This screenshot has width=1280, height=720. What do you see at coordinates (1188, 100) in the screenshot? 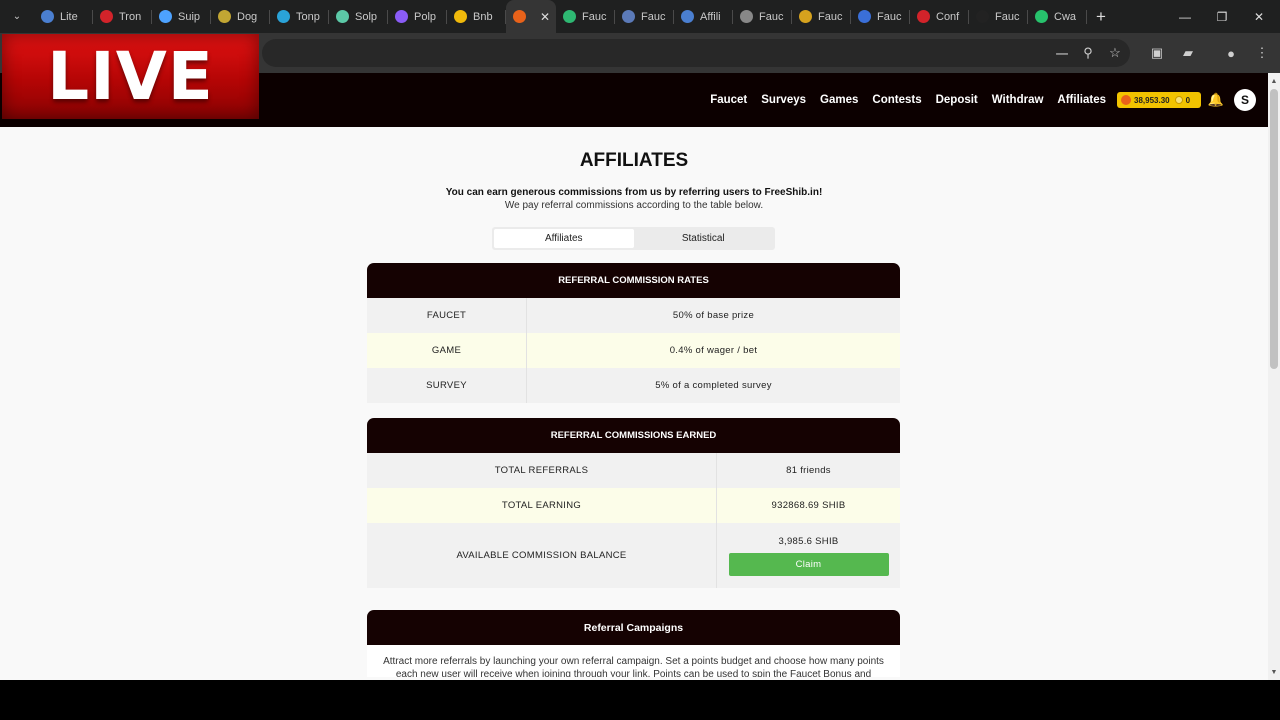
I see `coin-count: 0` at bounding box center [1188, 100].